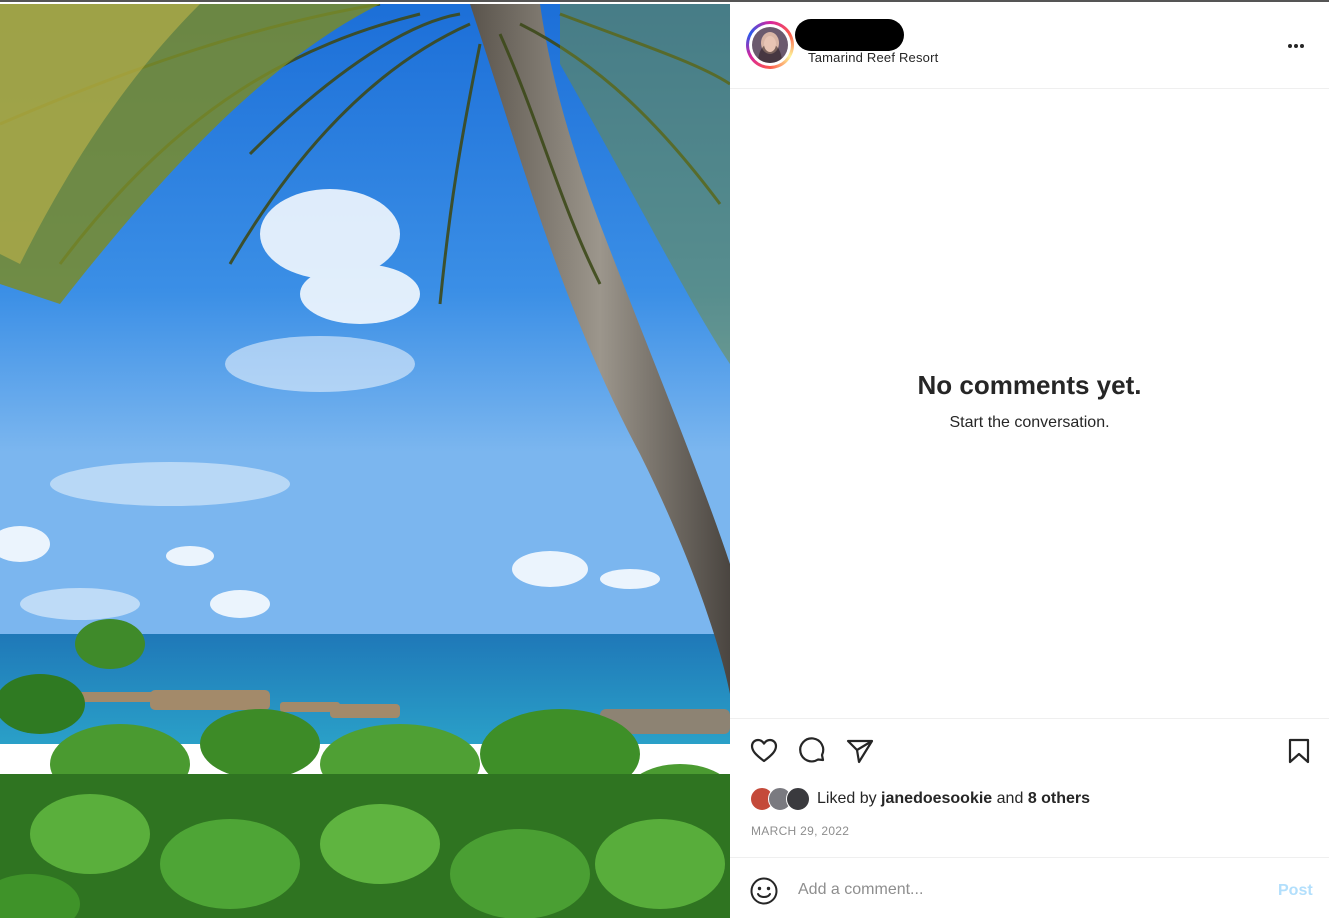 Image resolution: width=1329 pixels, height=919 pixels. I want to click on comment-composer: Post, so click(1029, 888).